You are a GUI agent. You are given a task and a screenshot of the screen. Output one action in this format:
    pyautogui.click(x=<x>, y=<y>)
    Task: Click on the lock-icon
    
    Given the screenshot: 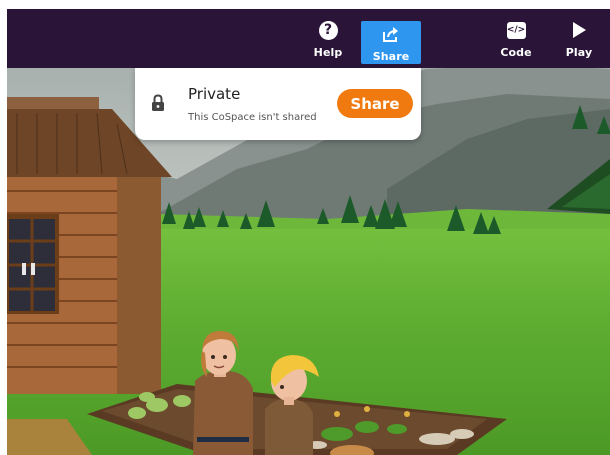 What is the action you would take?
    pyautogui.click(x=158, y=102)
    